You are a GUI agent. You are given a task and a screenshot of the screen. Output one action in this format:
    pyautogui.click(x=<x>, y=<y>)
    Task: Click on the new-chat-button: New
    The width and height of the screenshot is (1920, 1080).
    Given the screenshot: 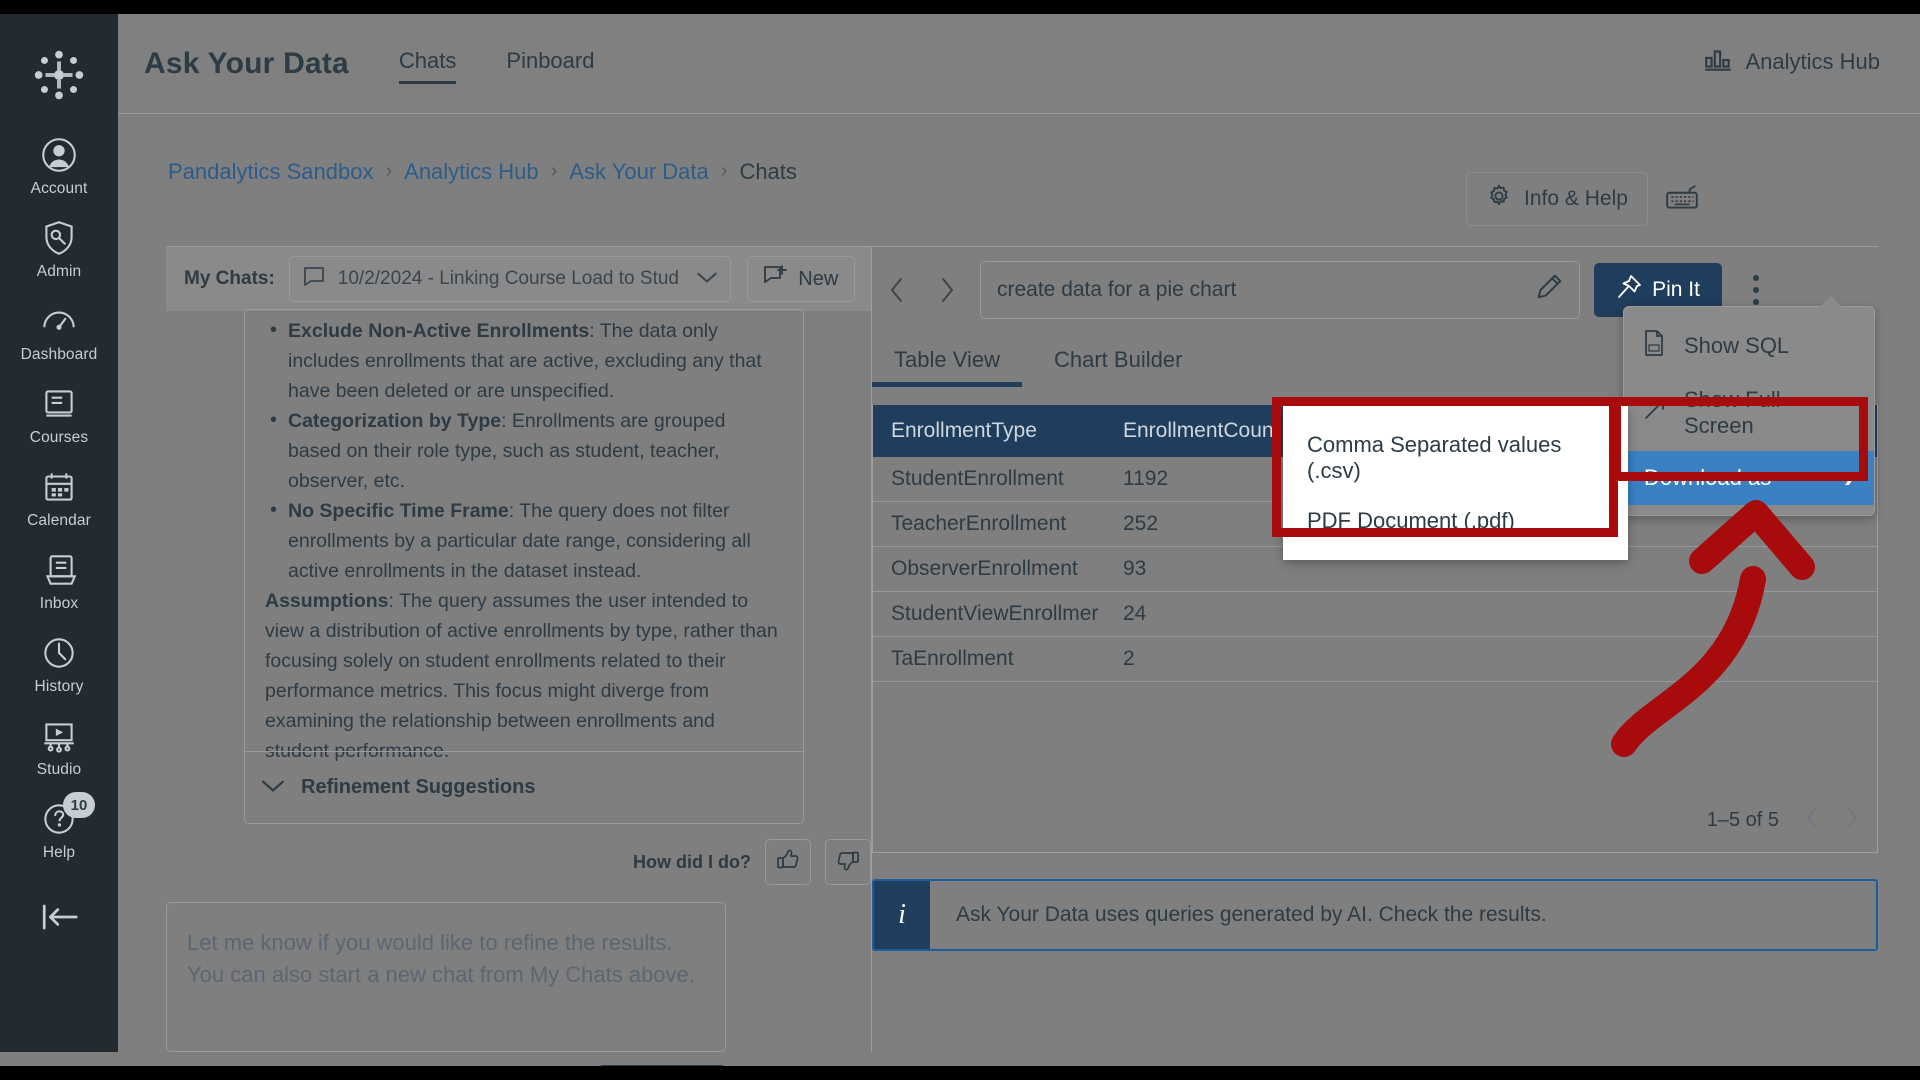 What is the action you would take?
    pyautogui.click(x=800, y=279)
    